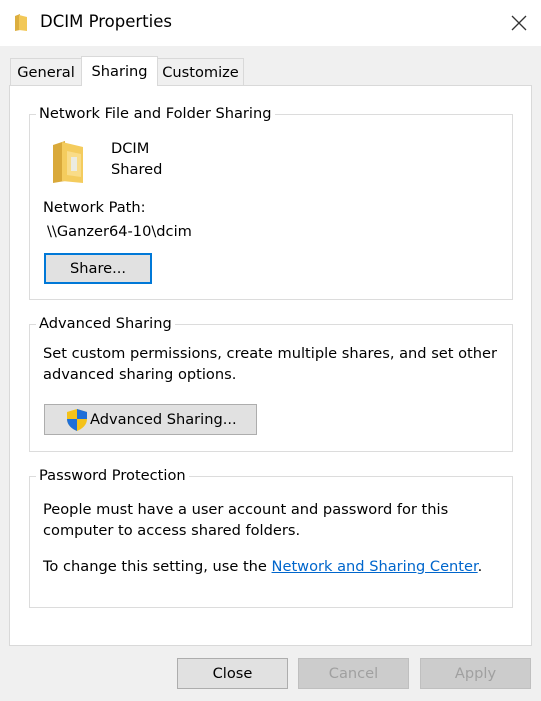 The height and width of the screenshot is (701, 541). What do you see at coordinates (119, 231) in the screenshot?
I see `network-path-value: \\Ganzer64-10\dcim` at bounding box center [119, 231].